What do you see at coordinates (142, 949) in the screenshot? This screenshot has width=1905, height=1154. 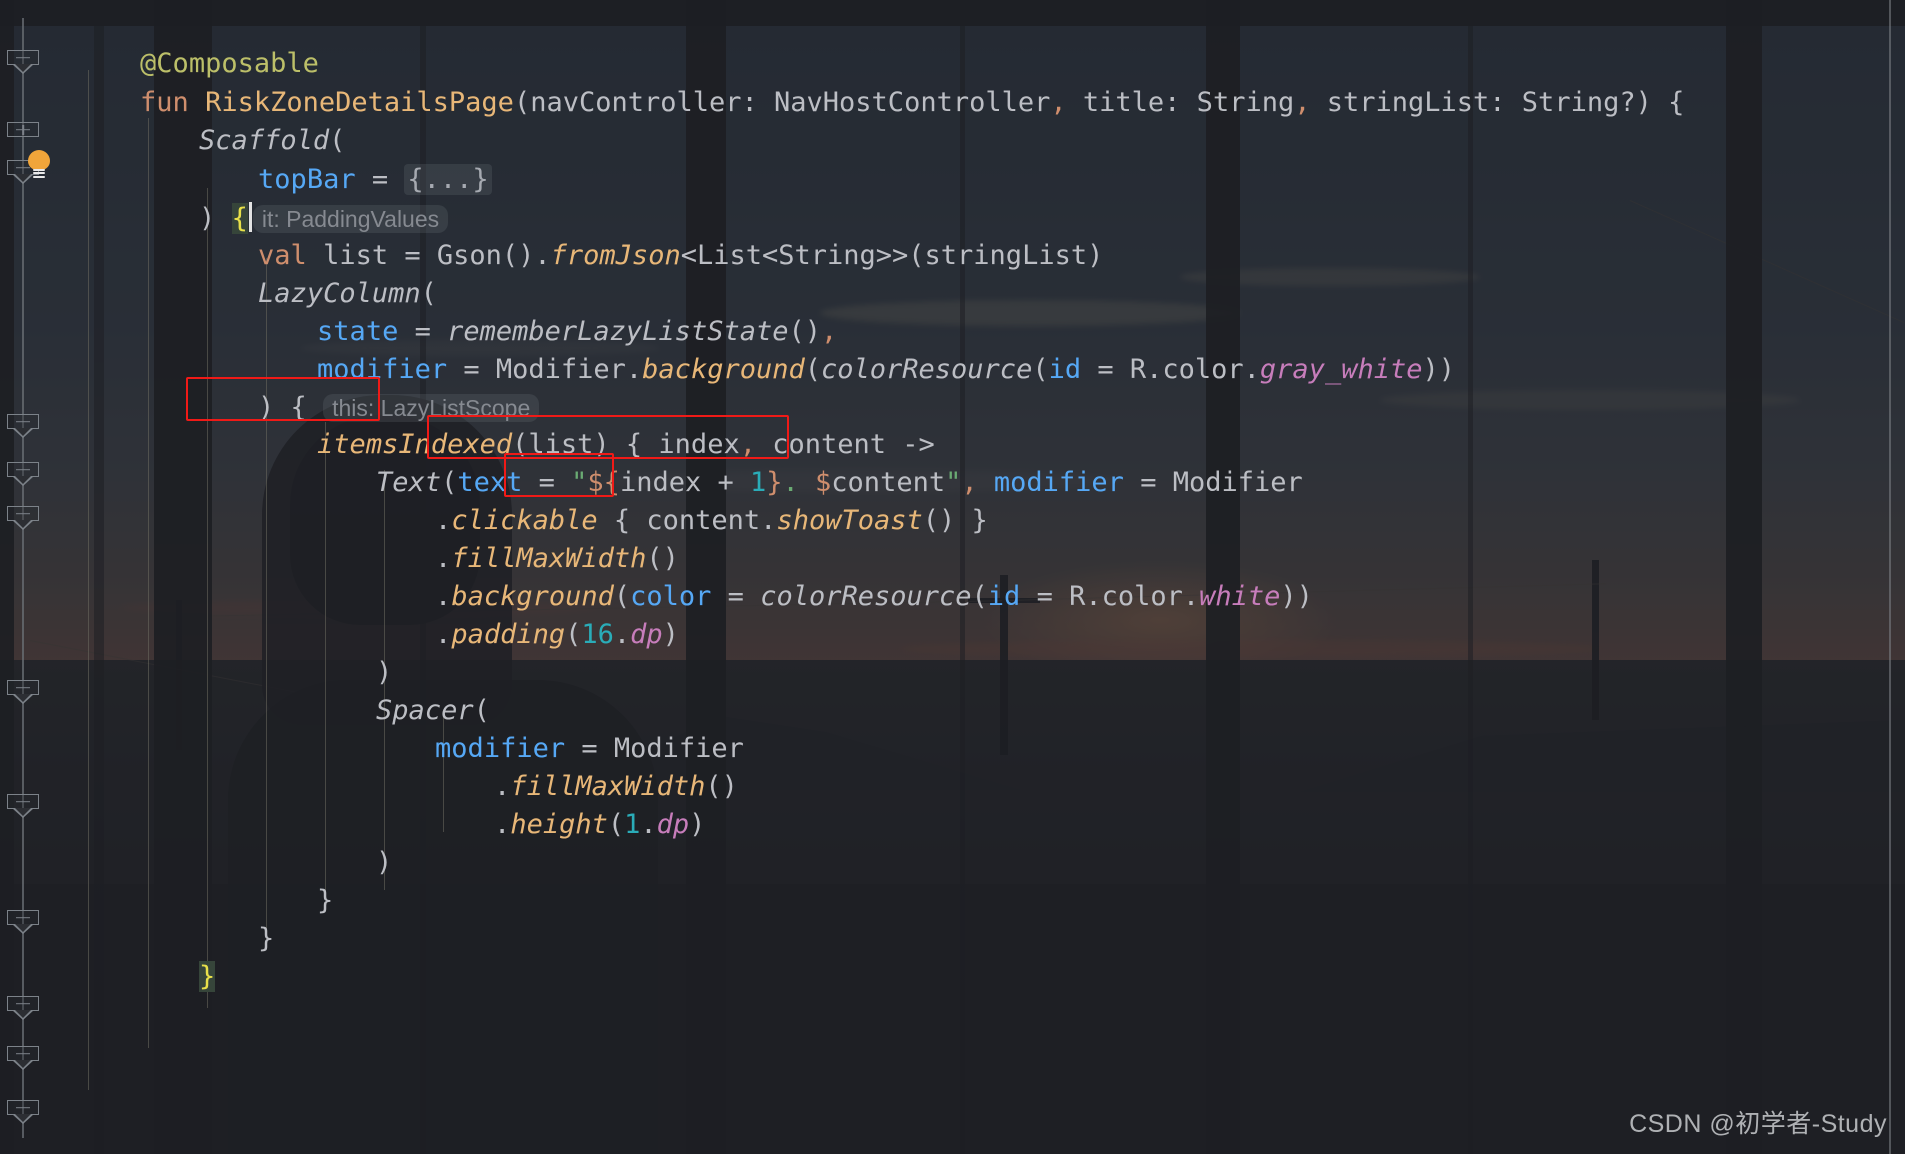 I see `code-line: }` at bounding box center [142, 949].